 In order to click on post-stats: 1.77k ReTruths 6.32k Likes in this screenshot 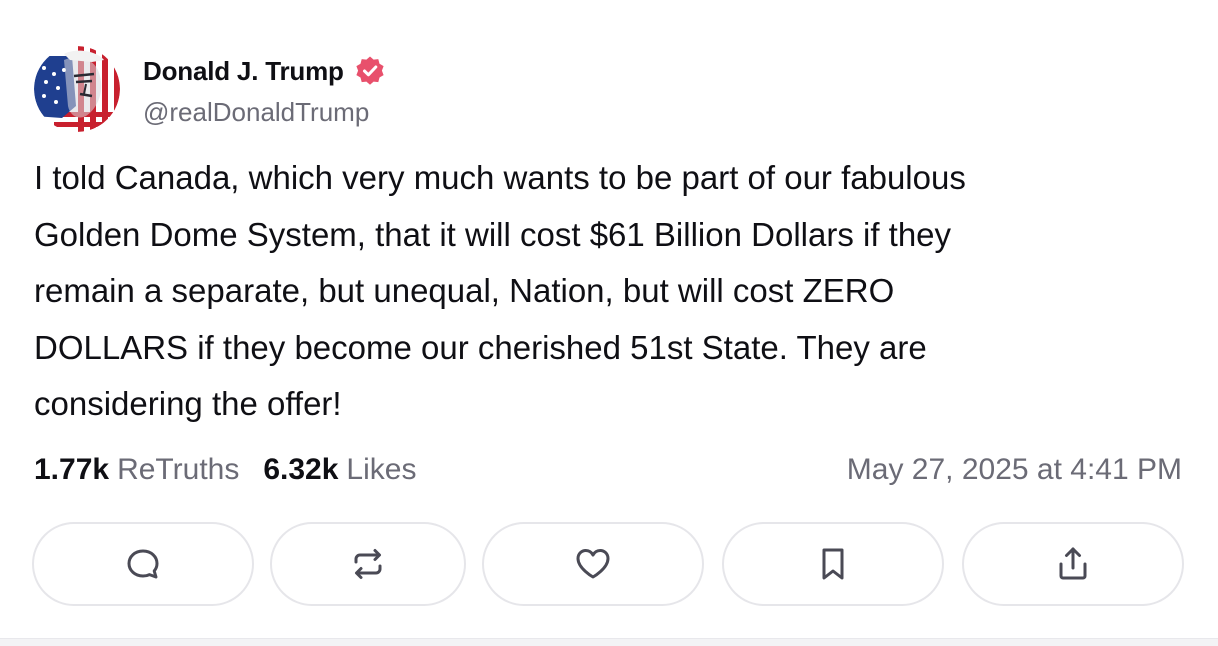, I will do `click(237, 470)`.